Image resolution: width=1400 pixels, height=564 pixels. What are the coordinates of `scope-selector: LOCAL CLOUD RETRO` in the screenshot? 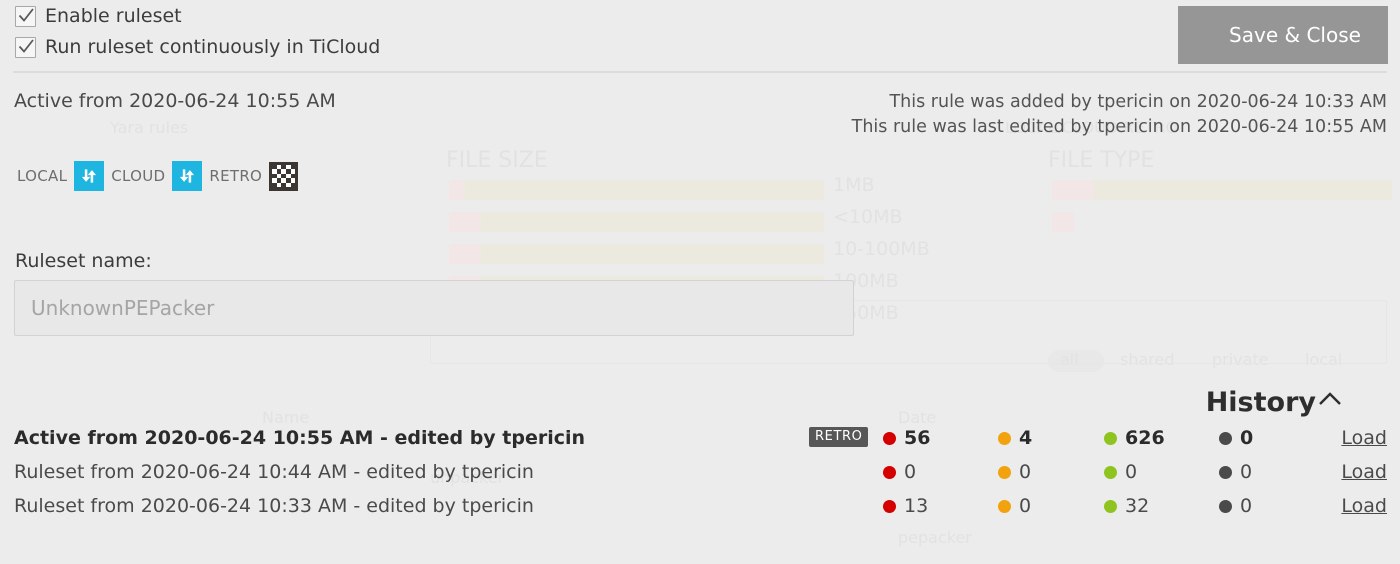 It's located at (158, 176).